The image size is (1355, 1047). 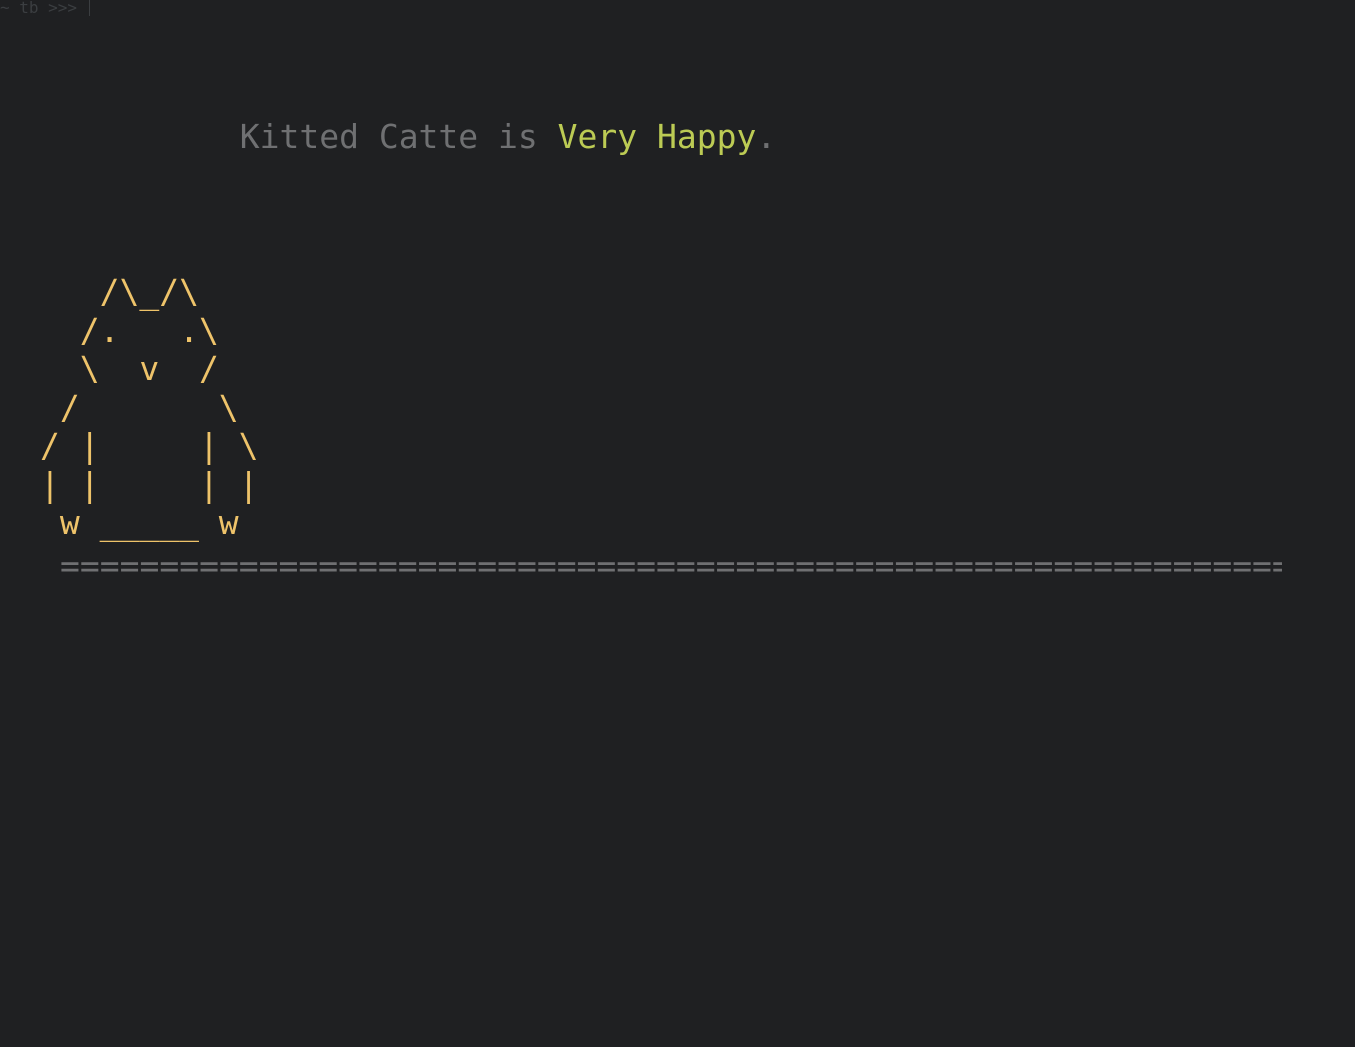 I want to click on status-punctuation: ., so click(x=766, y=136).